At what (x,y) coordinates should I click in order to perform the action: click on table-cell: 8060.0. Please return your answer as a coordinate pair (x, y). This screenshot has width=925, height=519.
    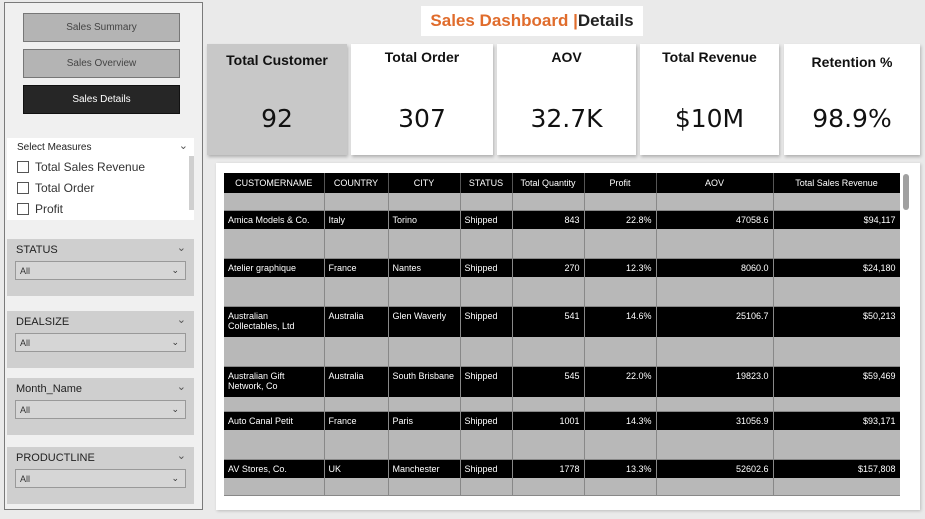
    Looking at the image, I should click on (715, 267).